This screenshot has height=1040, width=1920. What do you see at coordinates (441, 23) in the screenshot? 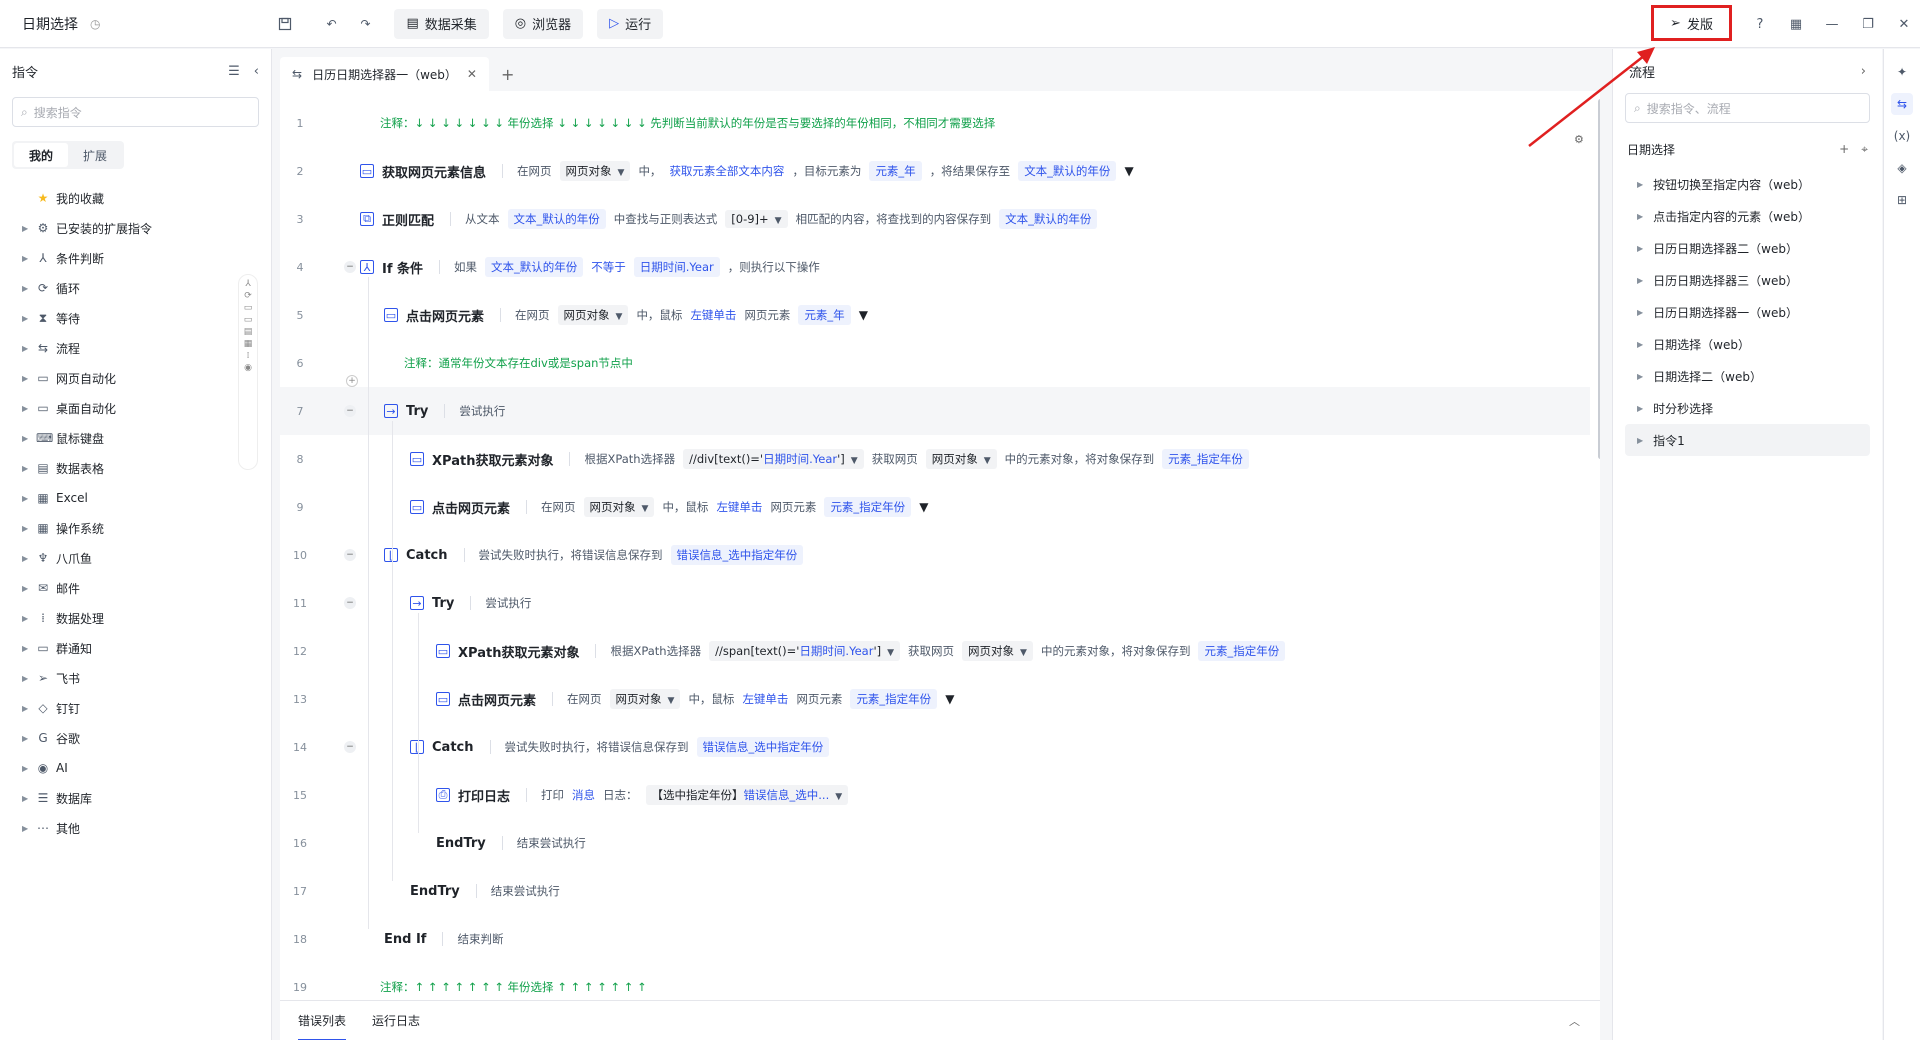
I see `data-collect-button: ▤ 数据采集` at bounding box center [441, 23].